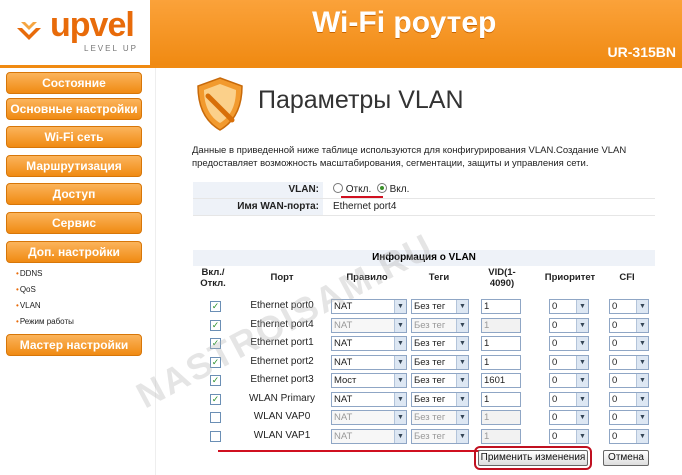 Image resolution: width=682 pixels, height=475 pixels. I want to click on vlan-on-radio, so click(381, 188).